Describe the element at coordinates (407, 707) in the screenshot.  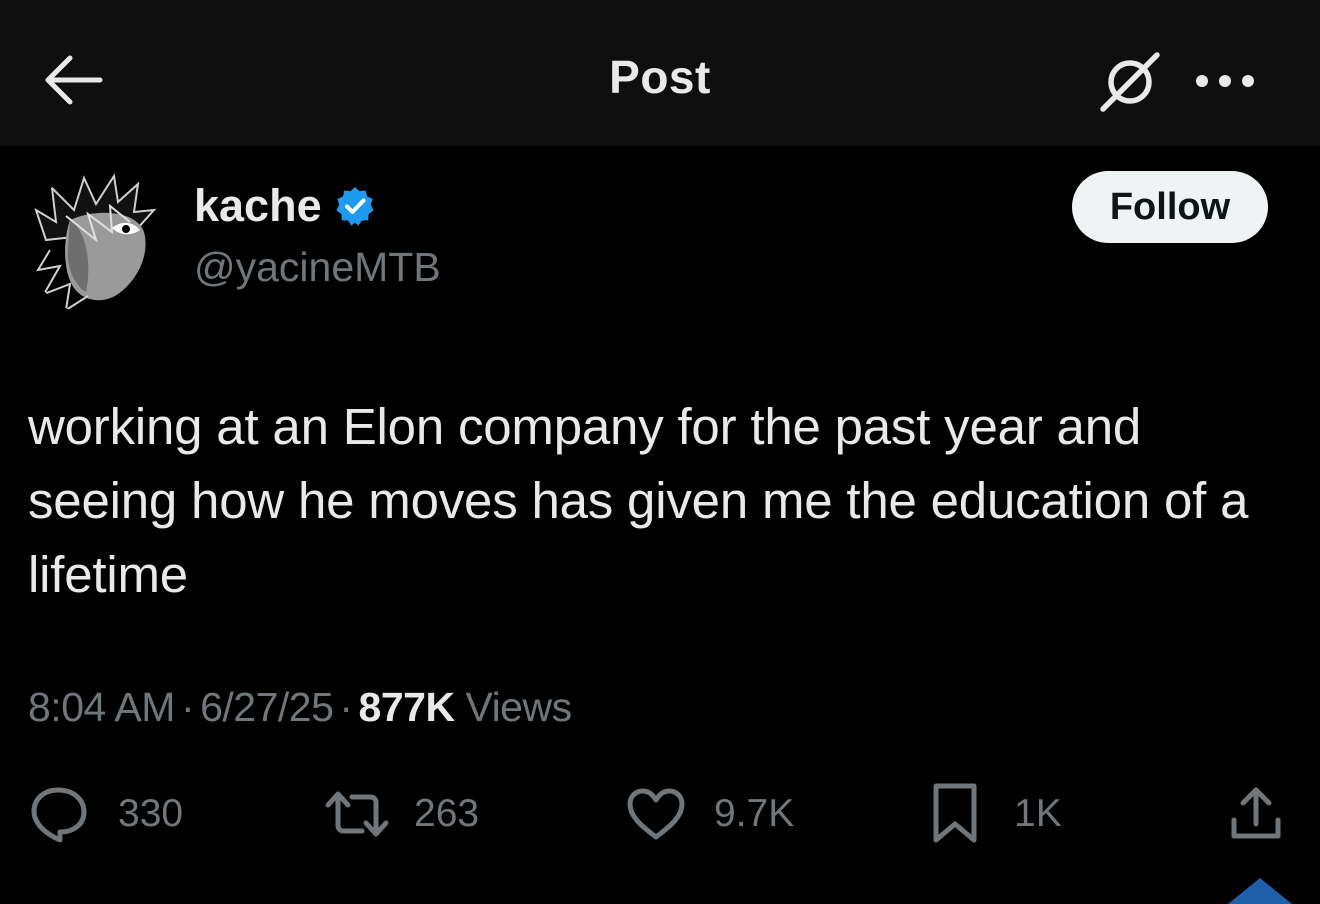
I see `views-count: 877K` at that location.